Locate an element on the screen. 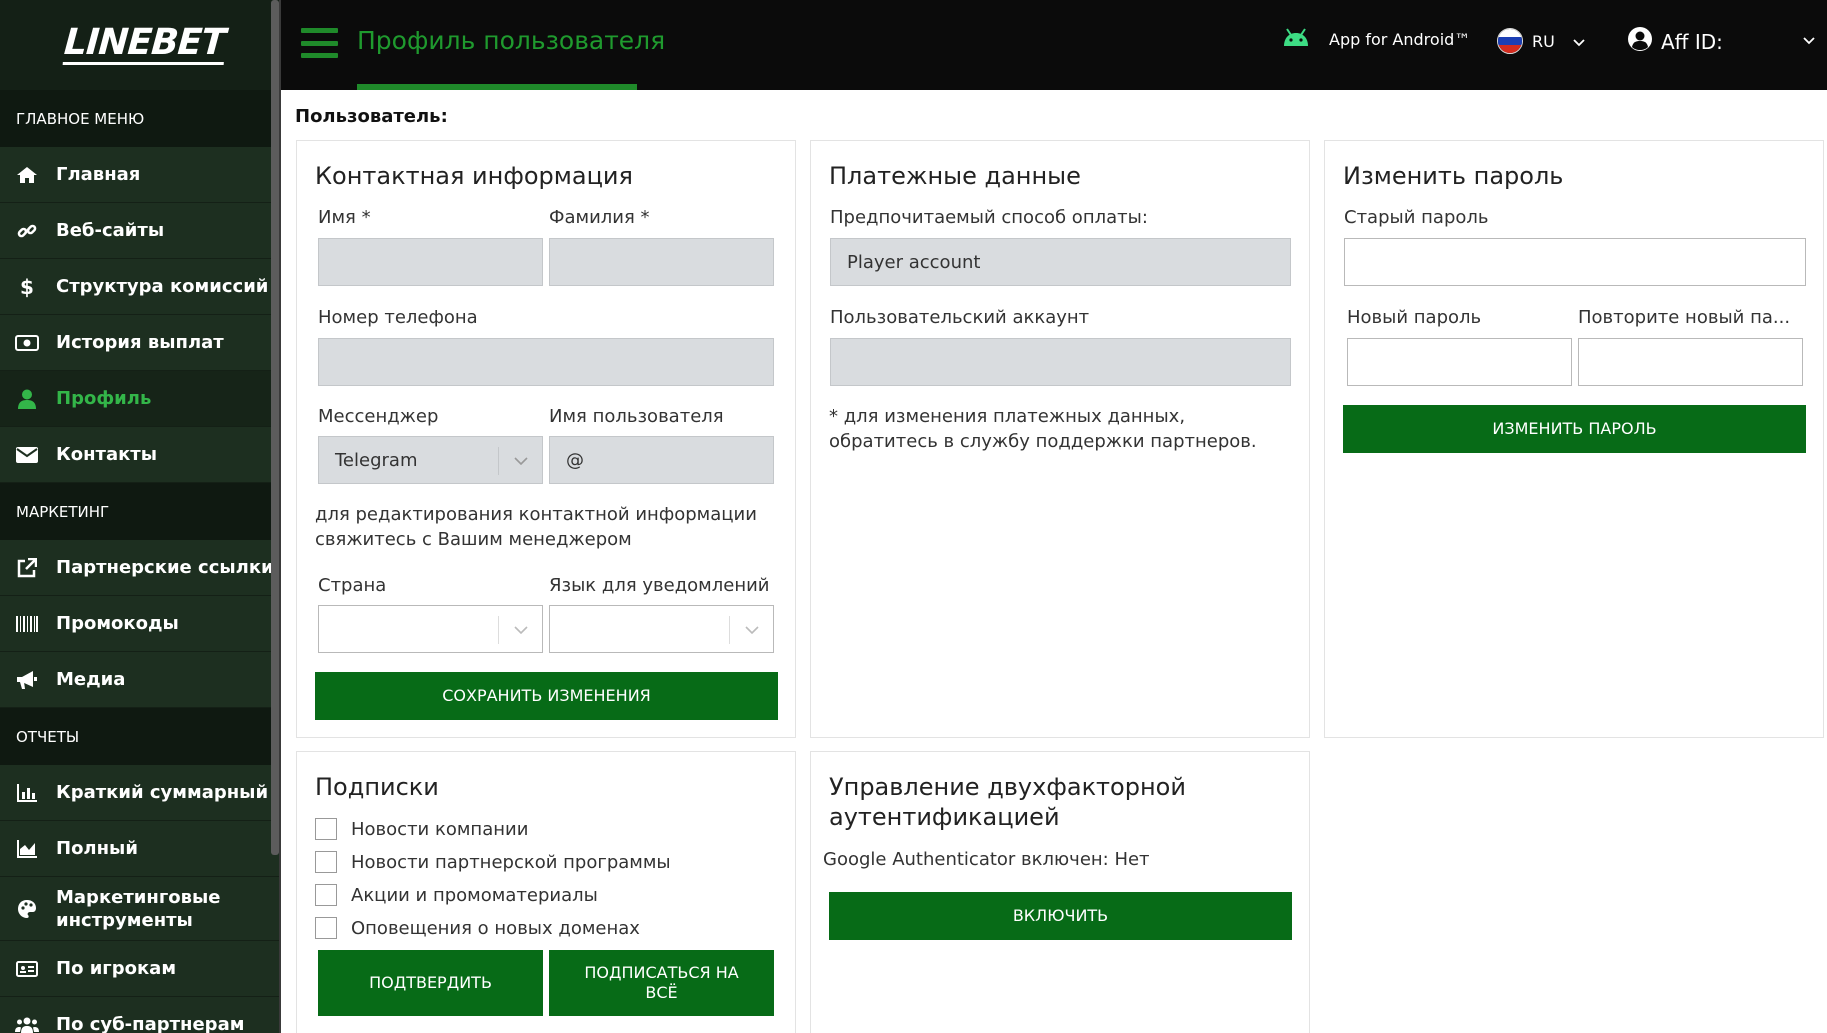  twofa-status: Google Authenticator включен: Нет is located at coordinates (986, 859).